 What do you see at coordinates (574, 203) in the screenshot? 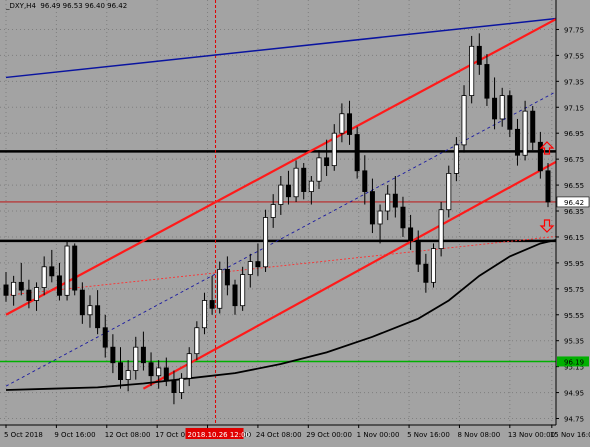
I see `current-price-label: 96.42` at bounding box center [574, 203].